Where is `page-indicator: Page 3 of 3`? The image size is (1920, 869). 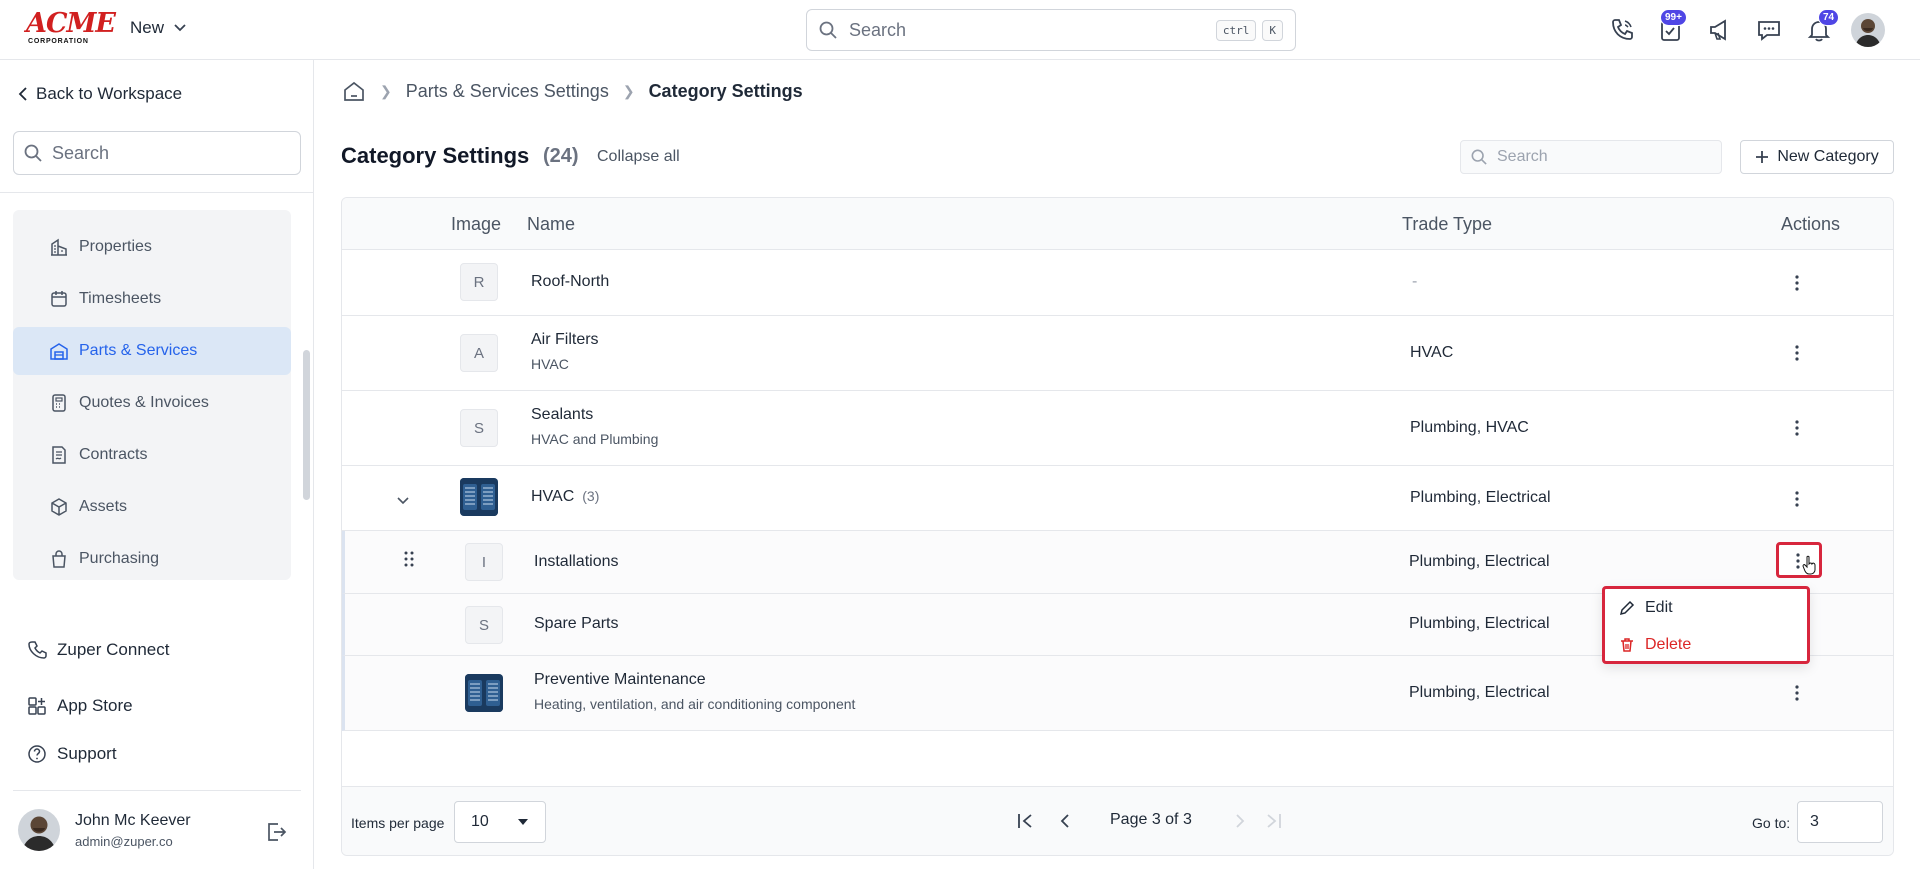
page-indicator: Page 3 of 3 is located at coordinates (1151, 819).